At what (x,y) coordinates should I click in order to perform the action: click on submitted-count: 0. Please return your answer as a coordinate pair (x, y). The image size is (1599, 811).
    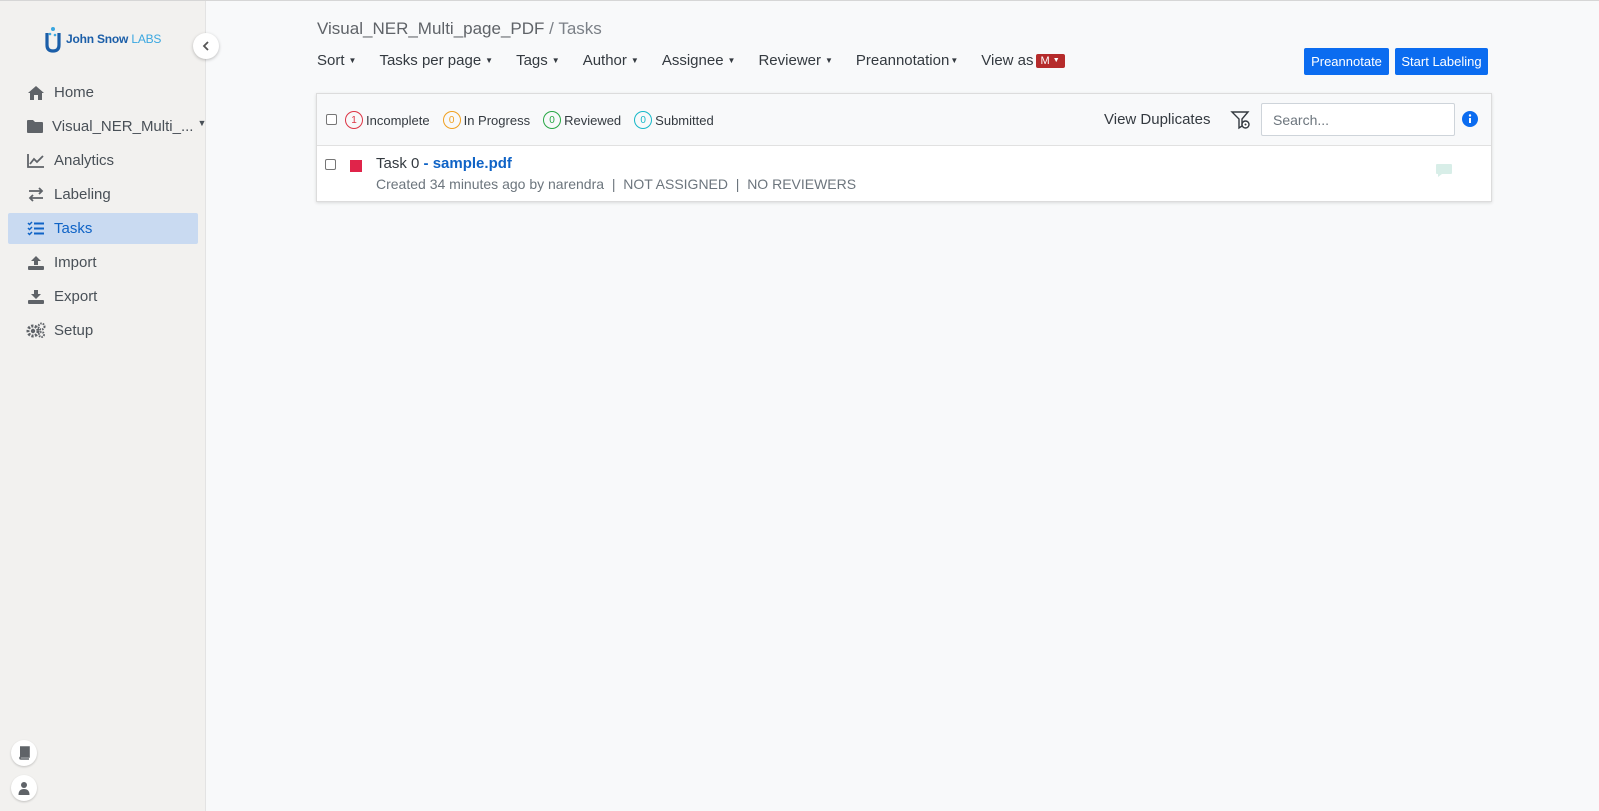
    Looking at the image, I should click on (643, 120).